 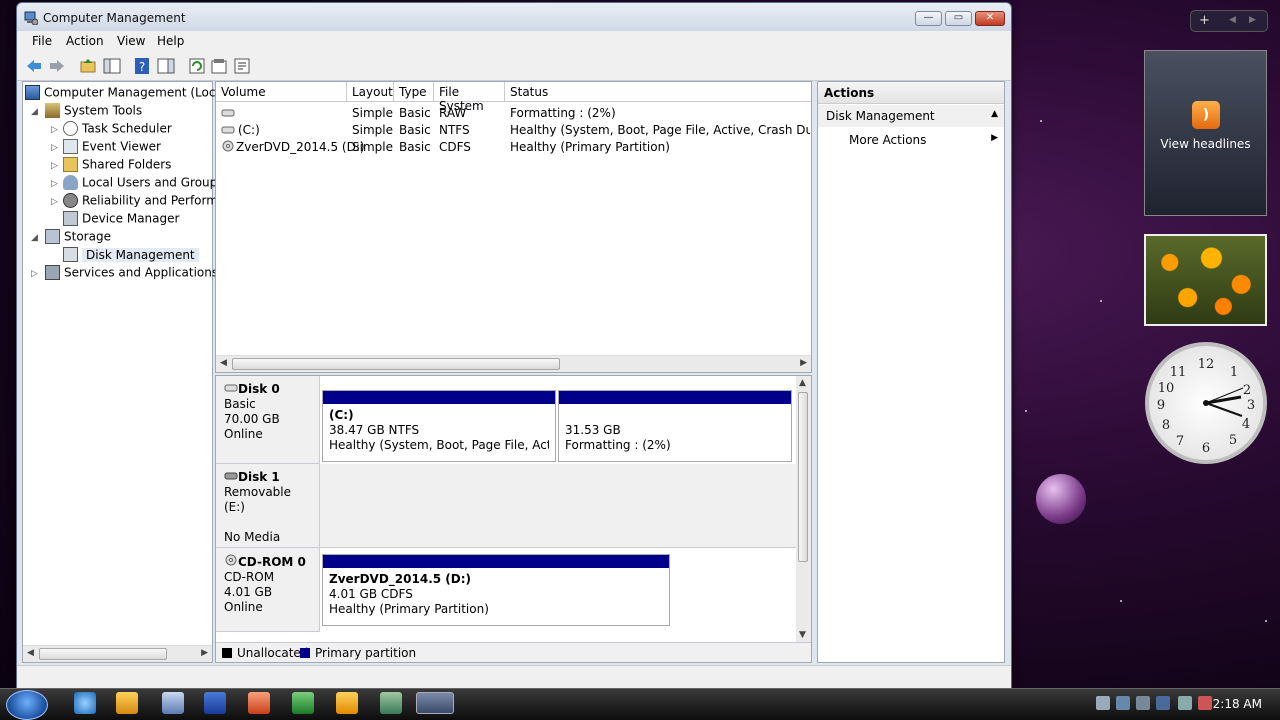 I want to click on column-header-layout: Layout, so click(x=370, y=92).